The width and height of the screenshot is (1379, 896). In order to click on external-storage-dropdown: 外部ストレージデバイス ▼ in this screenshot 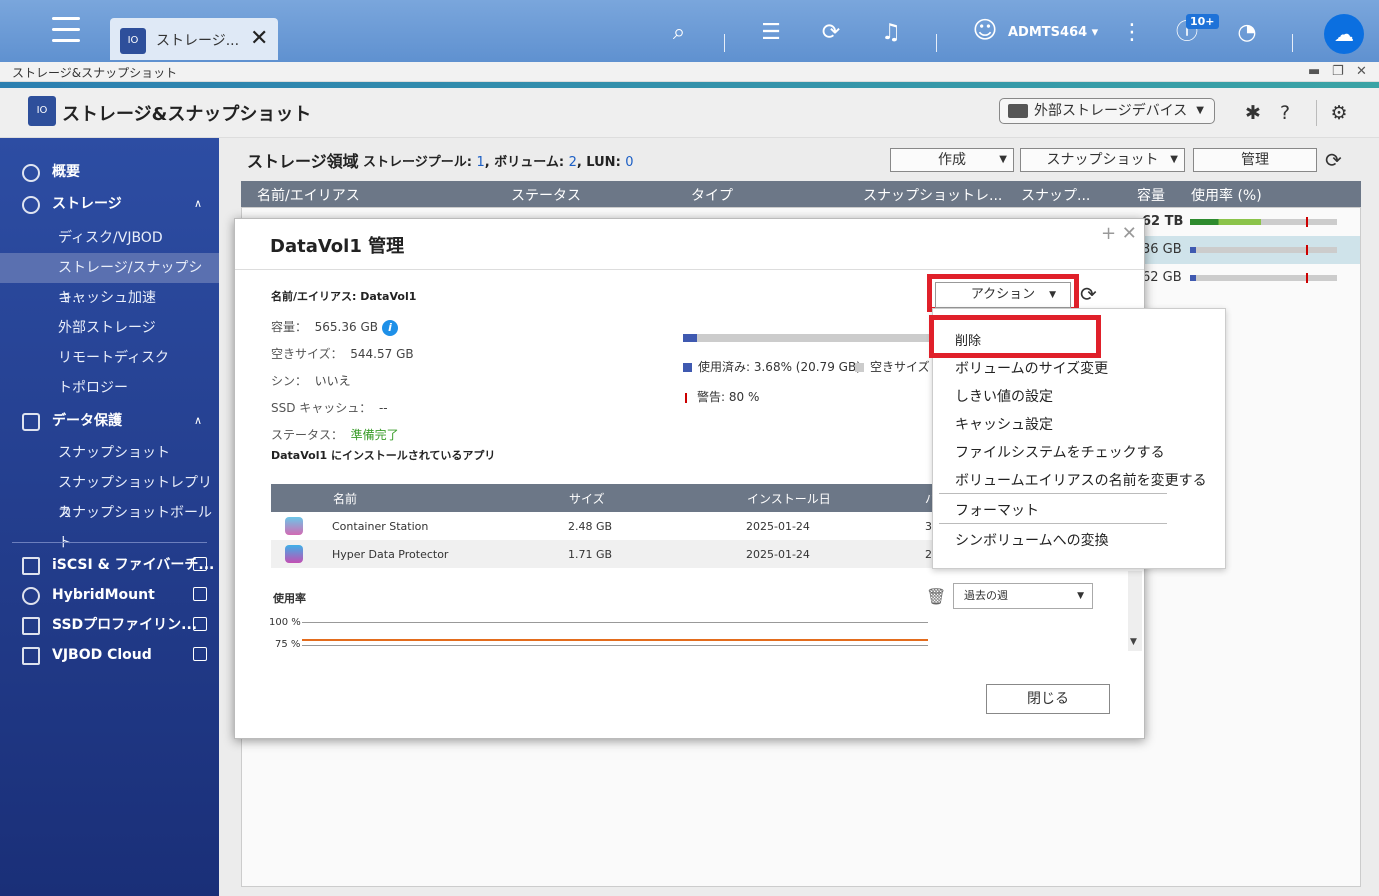, I will do `click(1107, 111)`.